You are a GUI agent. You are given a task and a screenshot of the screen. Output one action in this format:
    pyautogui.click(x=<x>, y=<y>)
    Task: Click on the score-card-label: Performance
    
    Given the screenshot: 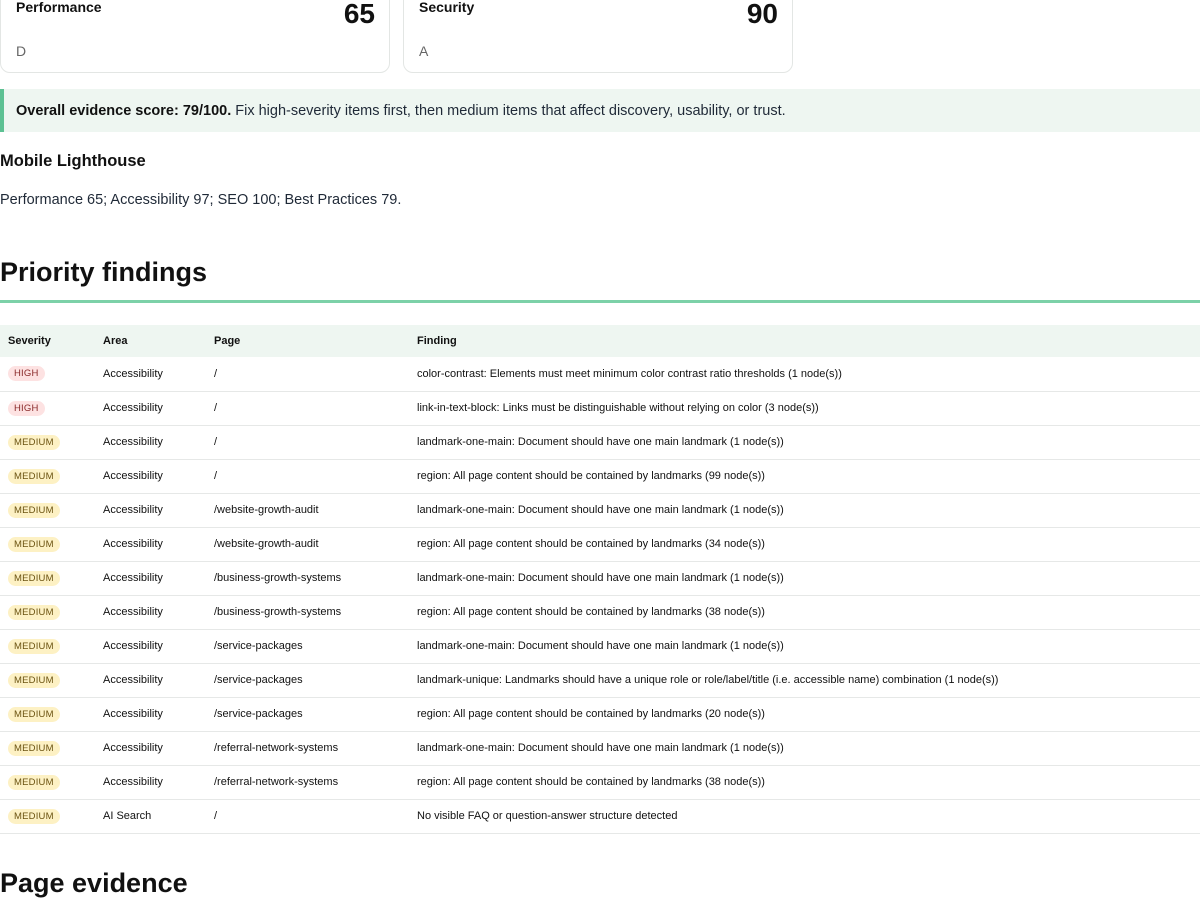 What is the action you would take?
    pyautogui.click(x=59, y=7)
    